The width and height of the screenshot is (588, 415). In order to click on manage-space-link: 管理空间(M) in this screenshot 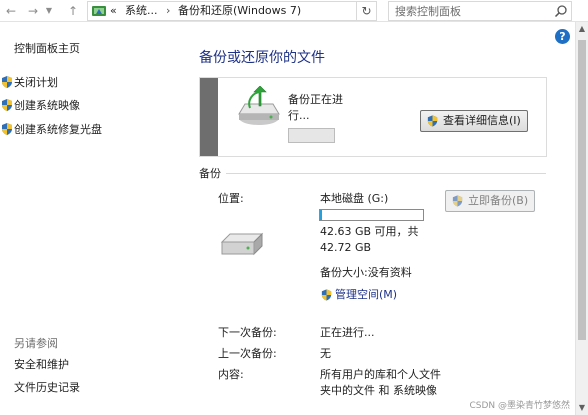, I will do `click(358, 295)`.